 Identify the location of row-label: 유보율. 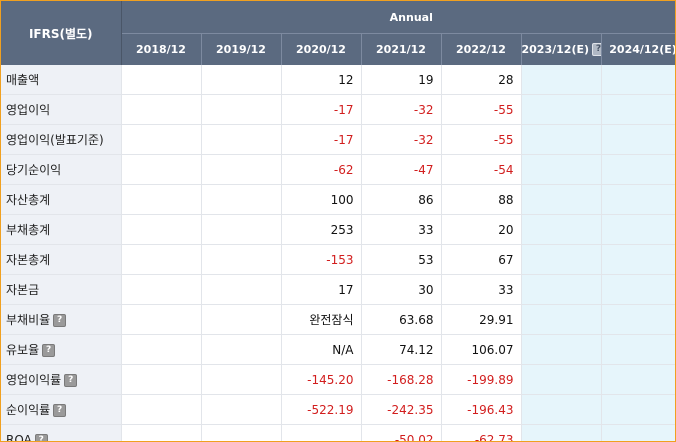
(23, 350).